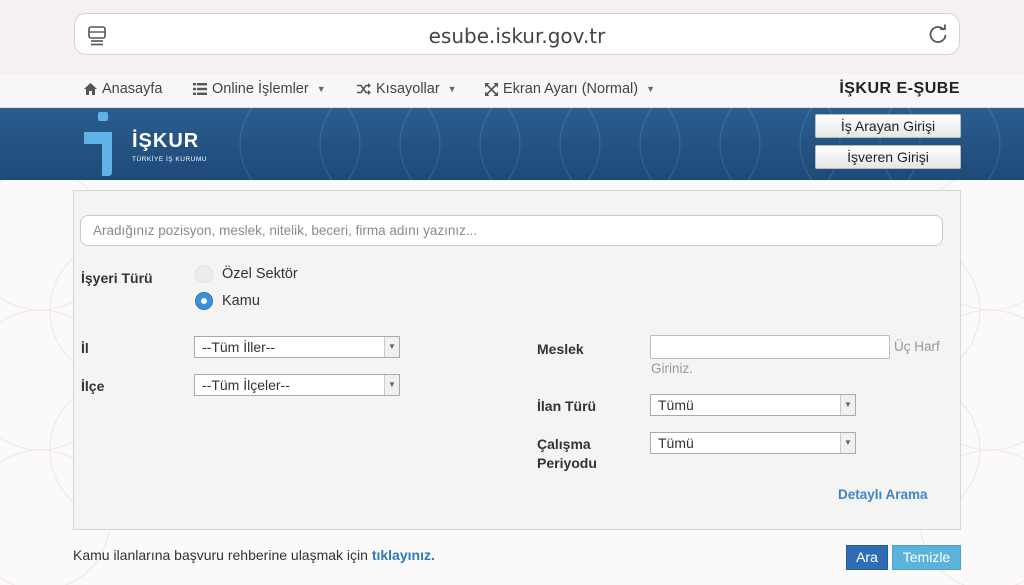 The width and height of the screenshot is (1024, 585). What do you see at coordinates (239, 347) in the screenshot?
I see `province-select-value: --Tüm İller--` at bounding box center [239, 347].